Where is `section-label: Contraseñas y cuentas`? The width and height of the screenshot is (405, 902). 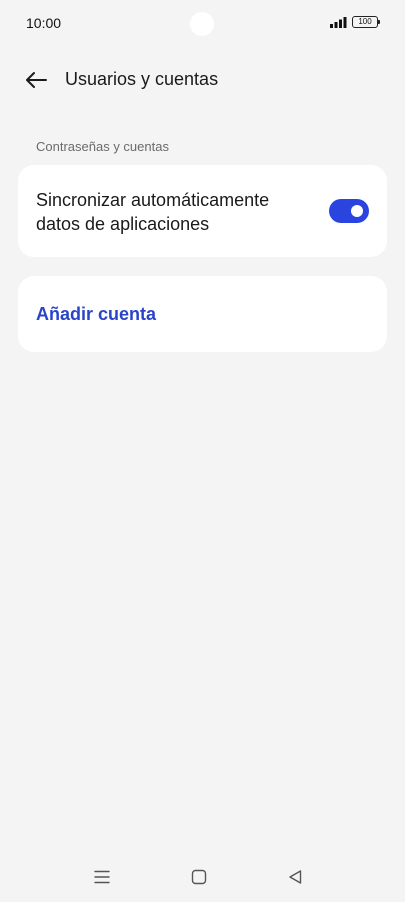
section-label: Contraseñas y cuentas is located at coordinates (102, 146).